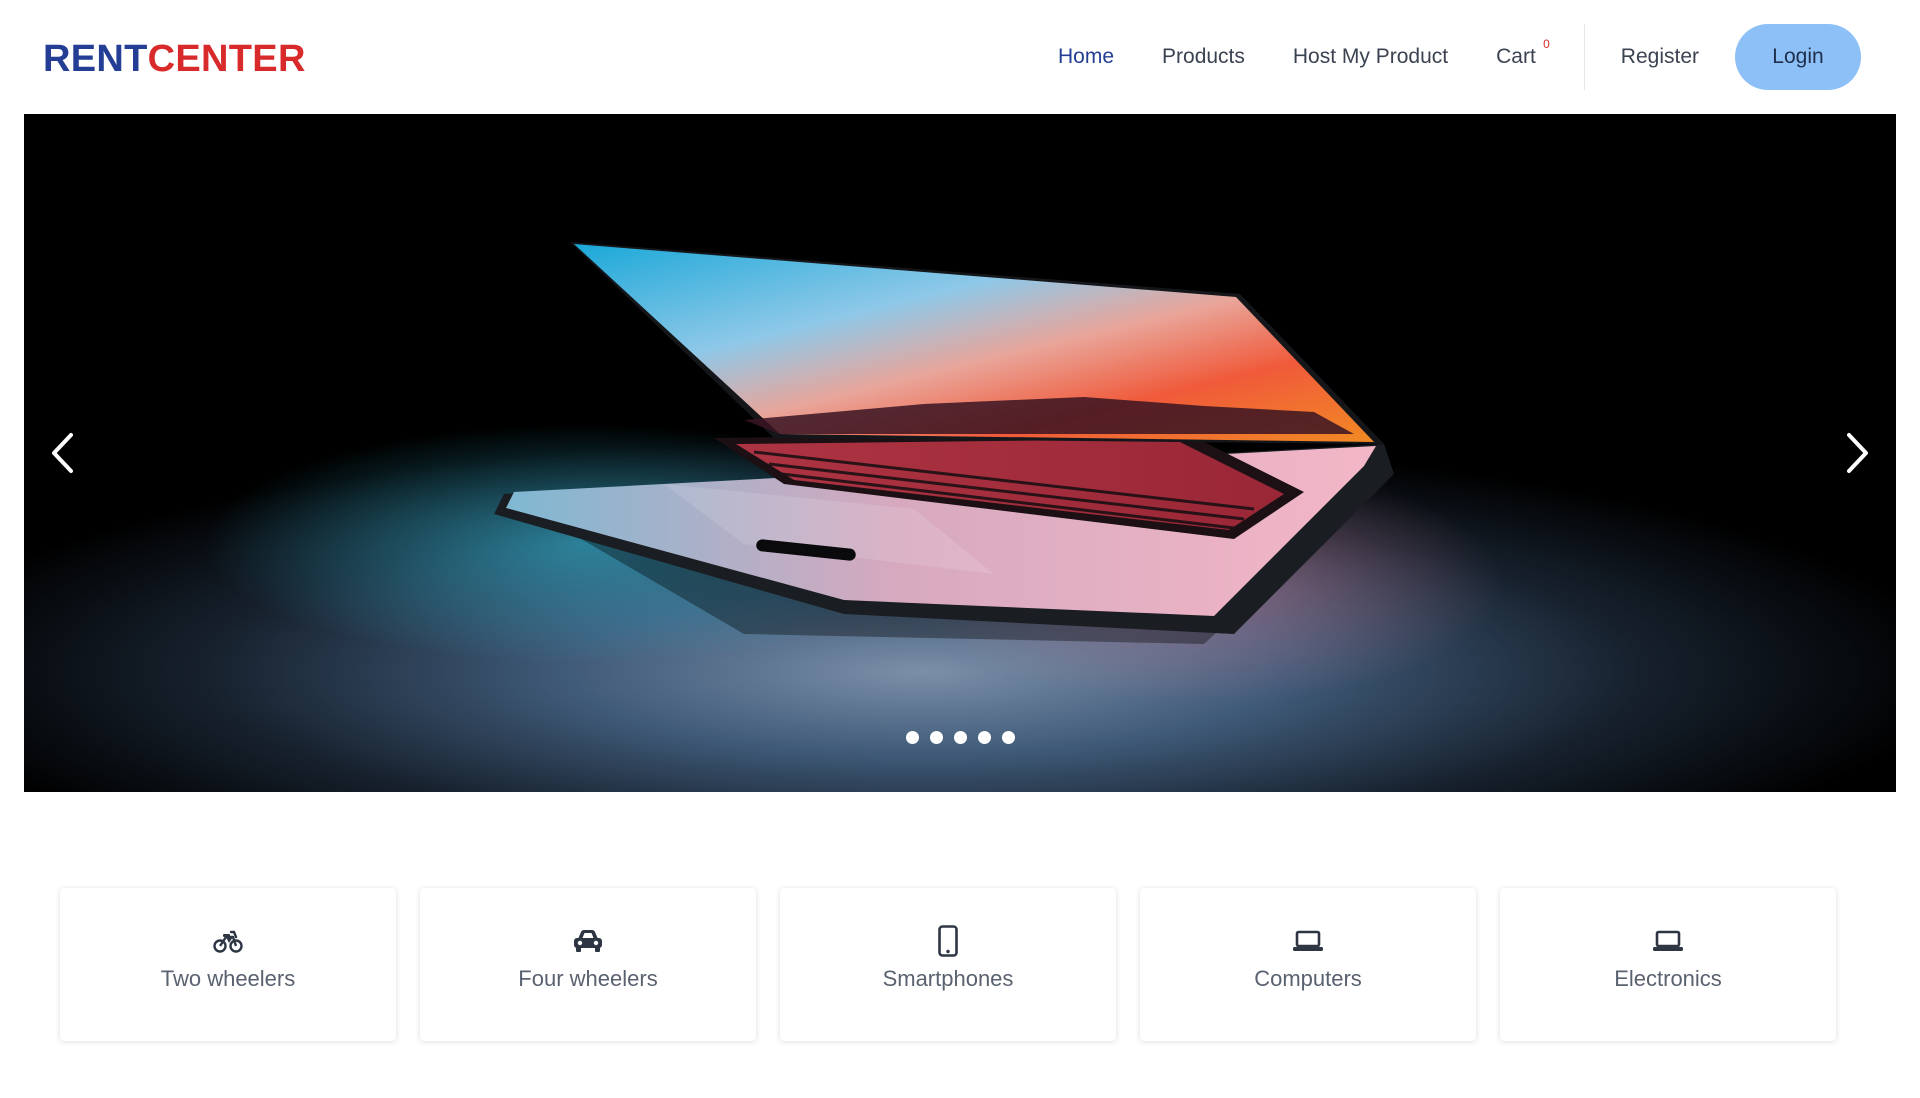 The height and width of the screenshot is (1098, 1920). I want to click on carousel-prev-button, so click(62, 453).